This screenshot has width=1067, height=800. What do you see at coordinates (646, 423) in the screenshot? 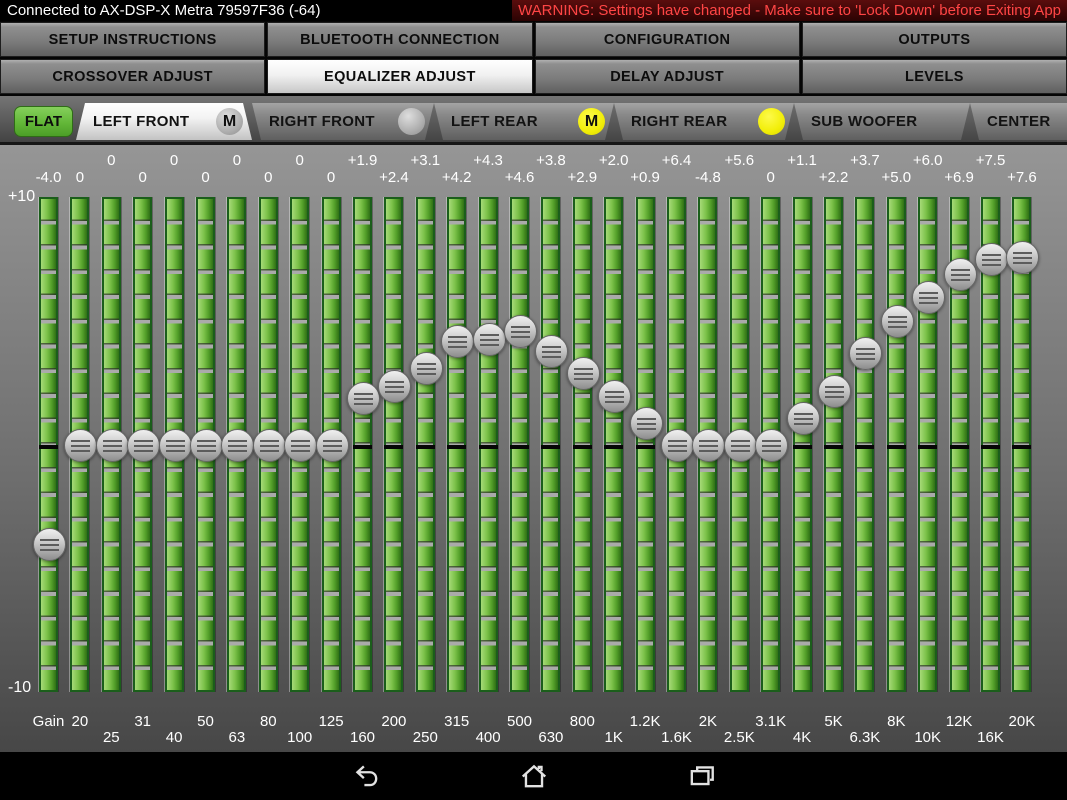
I see `eq-slider-thumb-1.2k` at bounding box center [646, 423].